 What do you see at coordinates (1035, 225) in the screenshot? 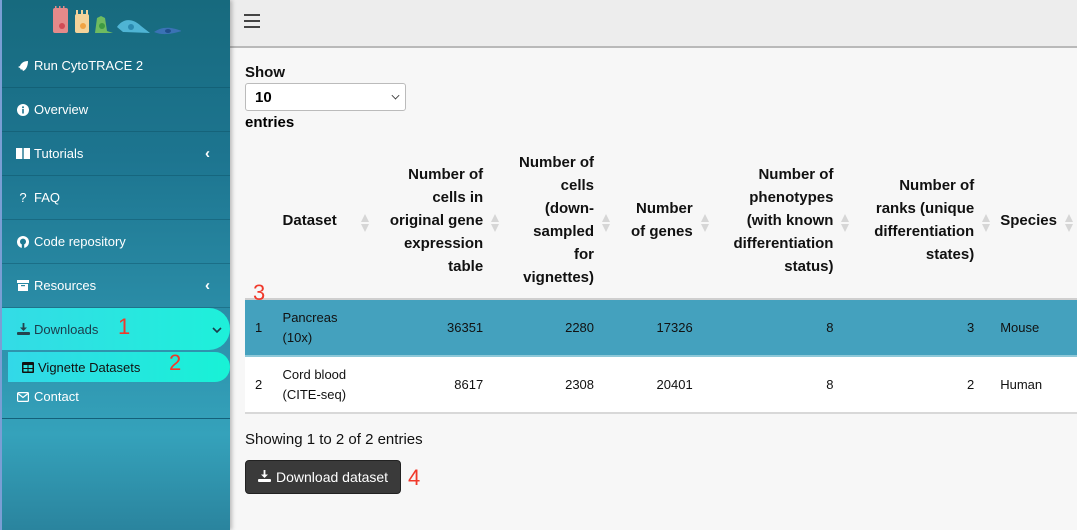
I see `column-header-species: Species` at bounding box center [1035, 225].